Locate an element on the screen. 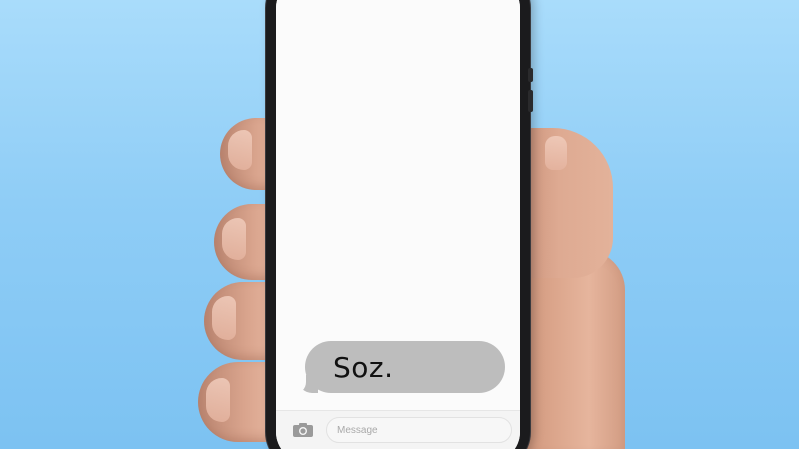 Image resolution: width=799 pixels, height=449 pixels. camera-icon is located at coordinates (303, 430).